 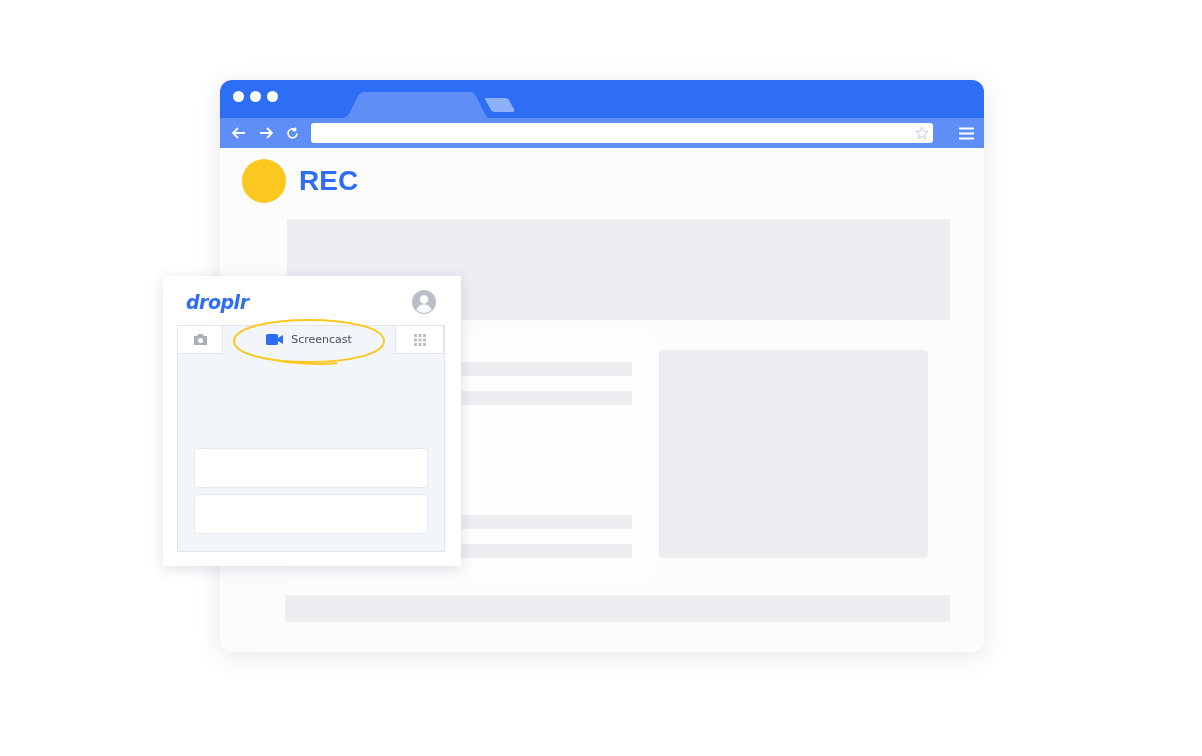 What do you see at coordinates (922, 133) in the screenshot?
I see `star-icon` at bounding box center [922, 133].